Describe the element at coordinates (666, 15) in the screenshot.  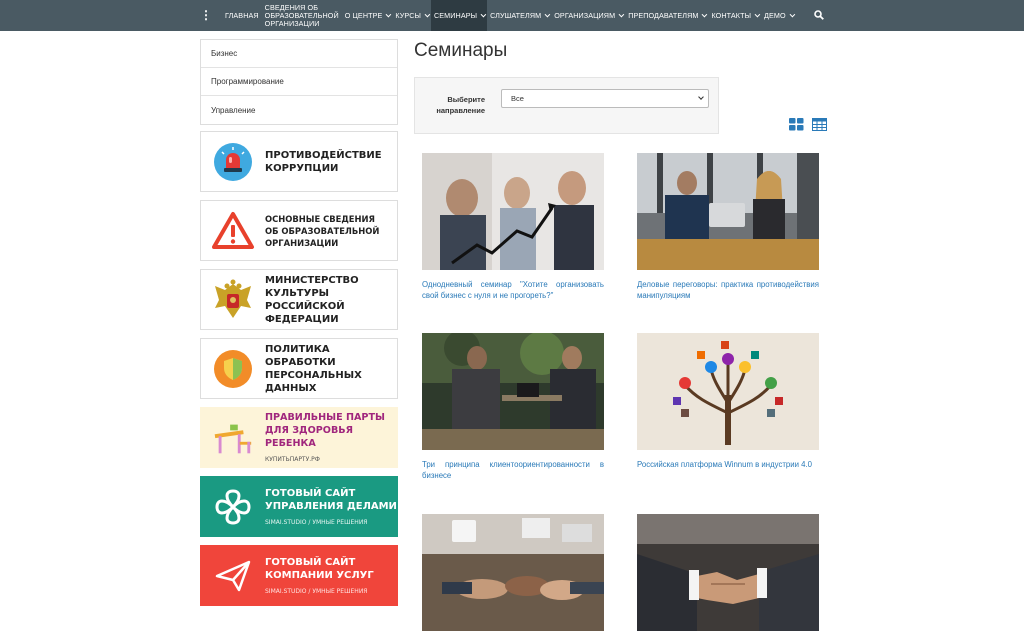
I see `nav-item-teachers: ПРЕПОДАВАТЕЛЯМ` at that location.